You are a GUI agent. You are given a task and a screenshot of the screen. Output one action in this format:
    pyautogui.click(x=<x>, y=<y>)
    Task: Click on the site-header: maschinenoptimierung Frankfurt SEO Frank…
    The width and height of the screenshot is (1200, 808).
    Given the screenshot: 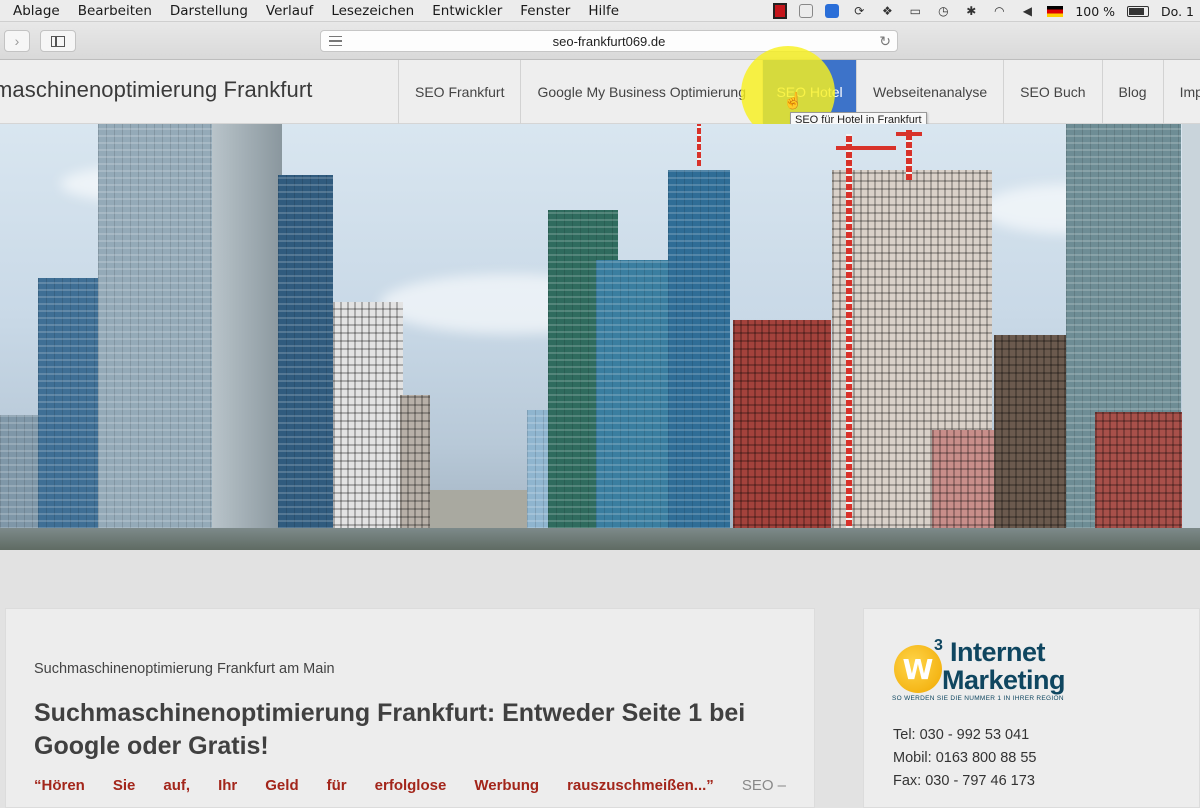 What is the action you would take?
    pyautogui.click(x=600, y=92)
    